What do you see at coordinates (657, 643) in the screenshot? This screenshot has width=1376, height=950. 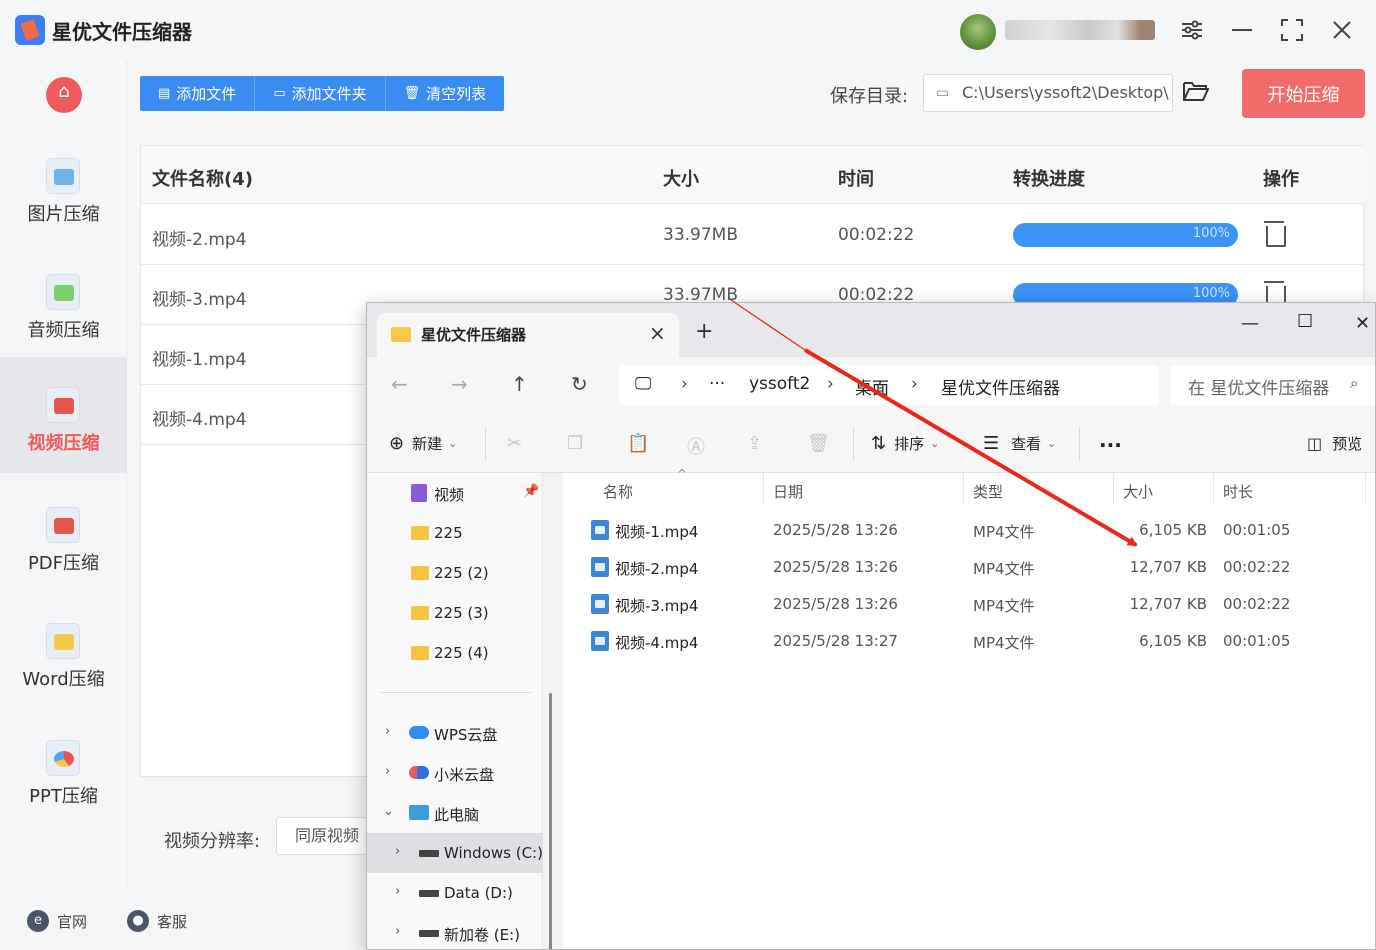 I see `file-name: 视频-4.mp4` at bounding box center [657, 643].